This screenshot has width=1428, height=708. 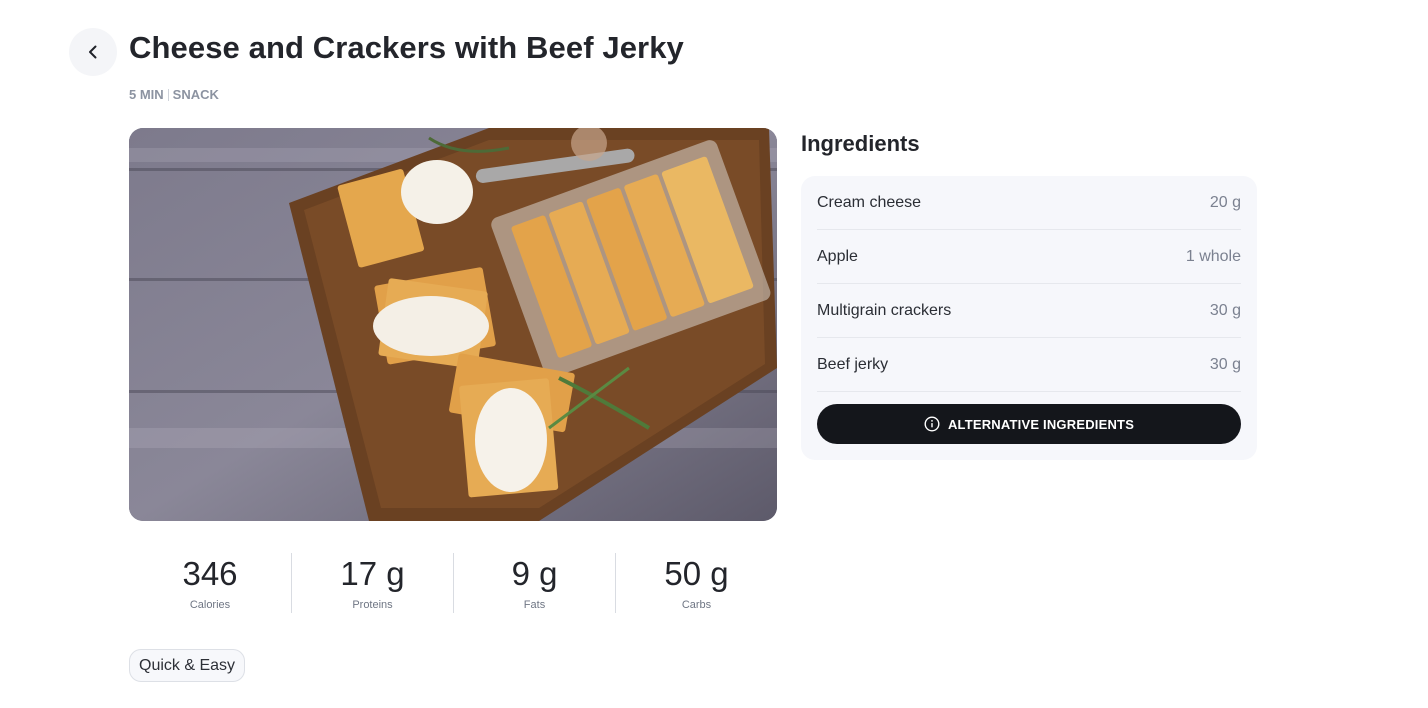 I want to click on alternative-ingredients-button: ALTERNATIVE INGREDIENTS, so click(x=1029, y=424).